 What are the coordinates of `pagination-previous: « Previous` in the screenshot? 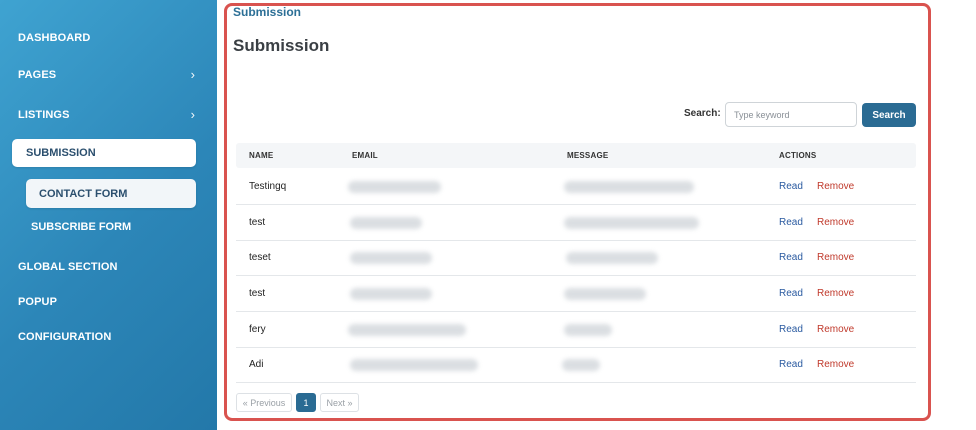 It's located at (264, 402).